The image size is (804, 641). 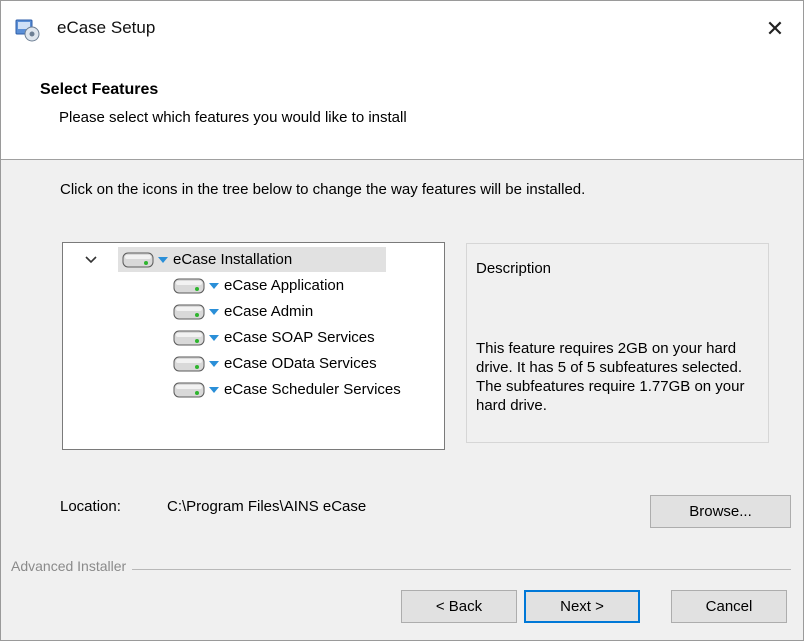 I want to click on tree-item-ecase-application: eCase Application, so click(x=258, y=285).